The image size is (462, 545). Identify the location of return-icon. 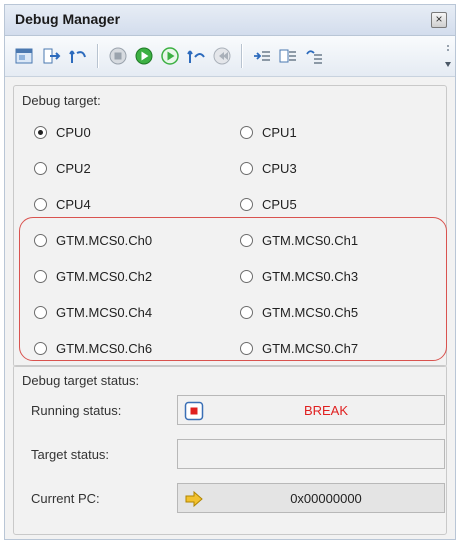
(222, 56).